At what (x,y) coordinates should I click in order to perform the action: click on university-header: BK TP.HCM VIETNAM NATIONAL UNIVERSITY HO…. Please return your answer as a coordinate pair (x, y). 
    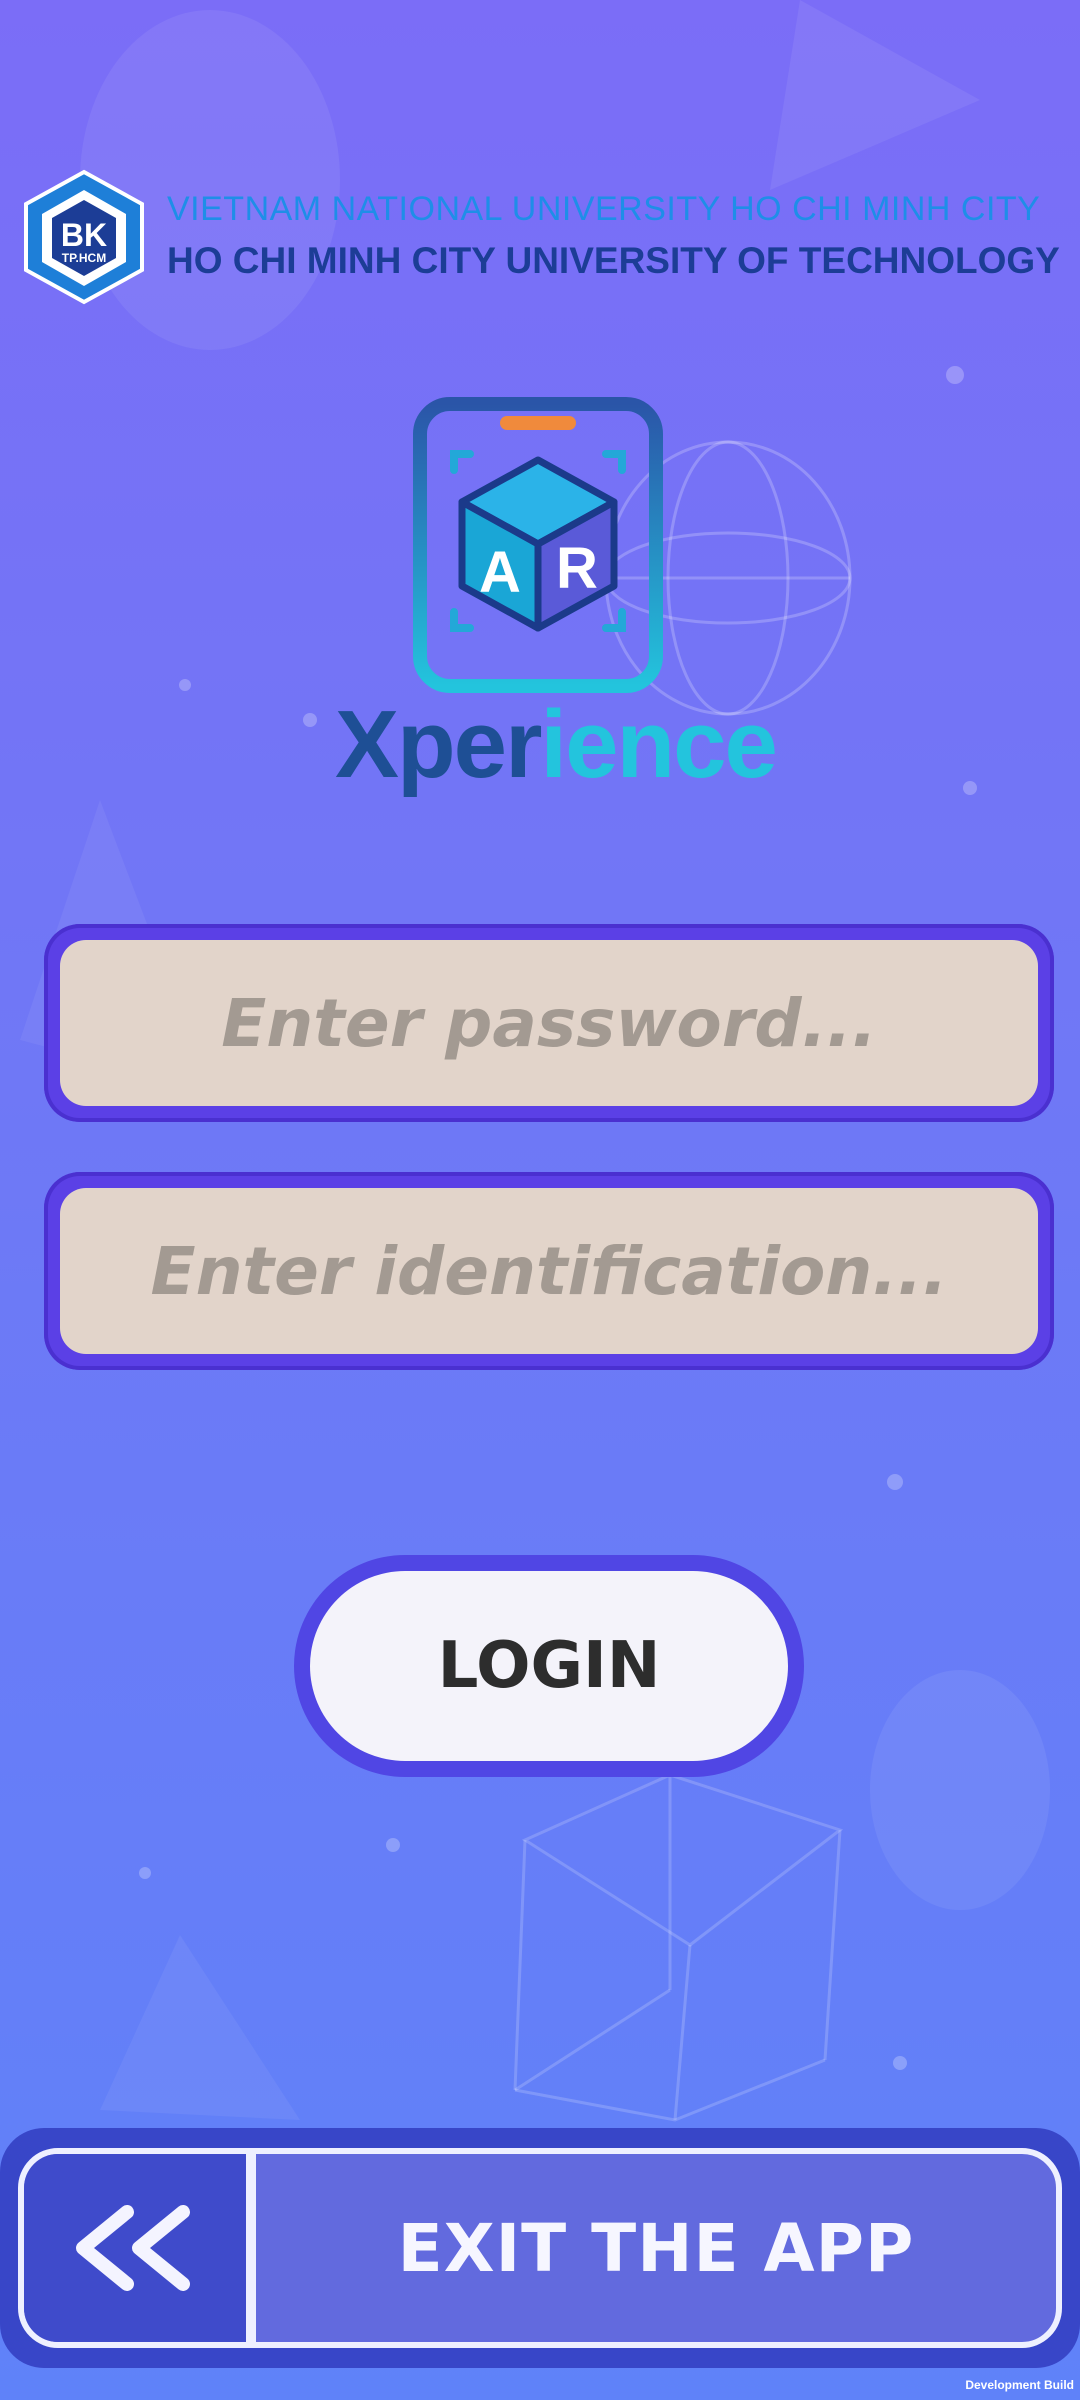
    Looking at the image, I should click on (540, 235).